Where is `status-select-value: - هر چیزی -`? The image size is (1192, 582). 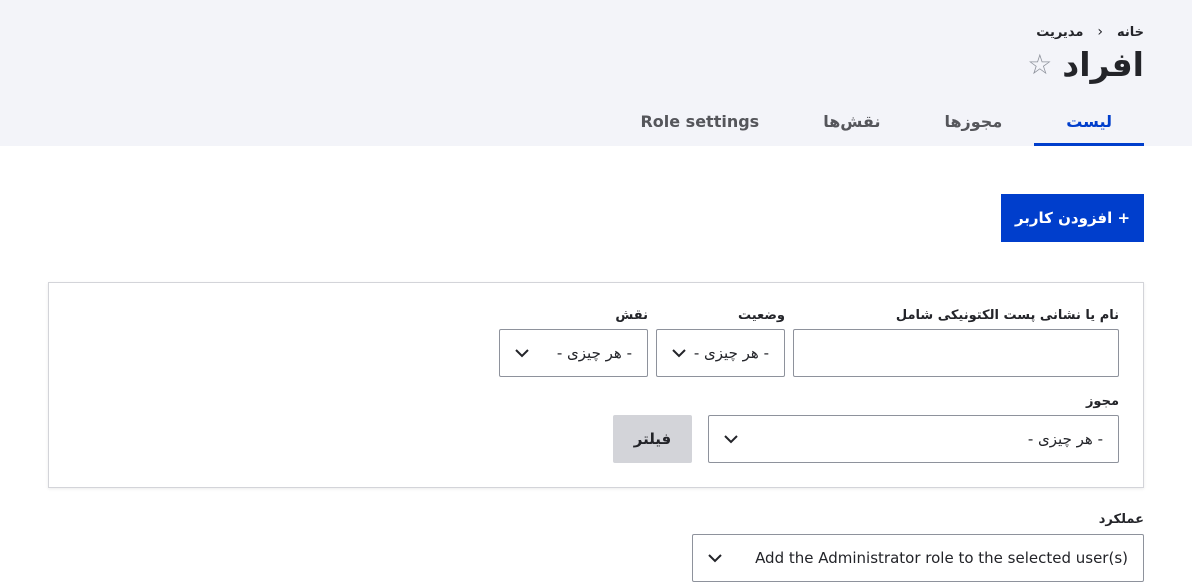 status-select-value: - هر چیزی - is located at coordinates (731, 353).